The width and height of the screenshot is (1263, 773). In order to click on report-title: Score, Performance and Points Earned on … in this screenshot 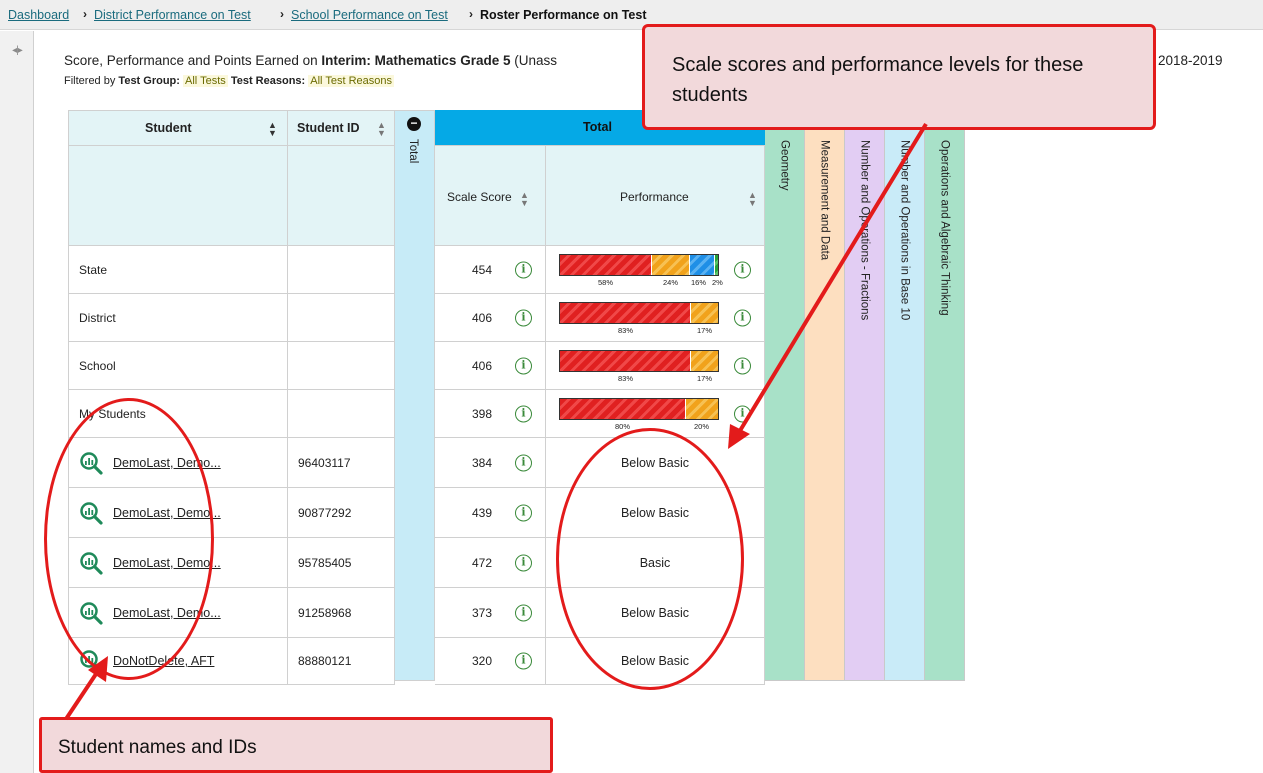, I will do `click(310, 60)`.